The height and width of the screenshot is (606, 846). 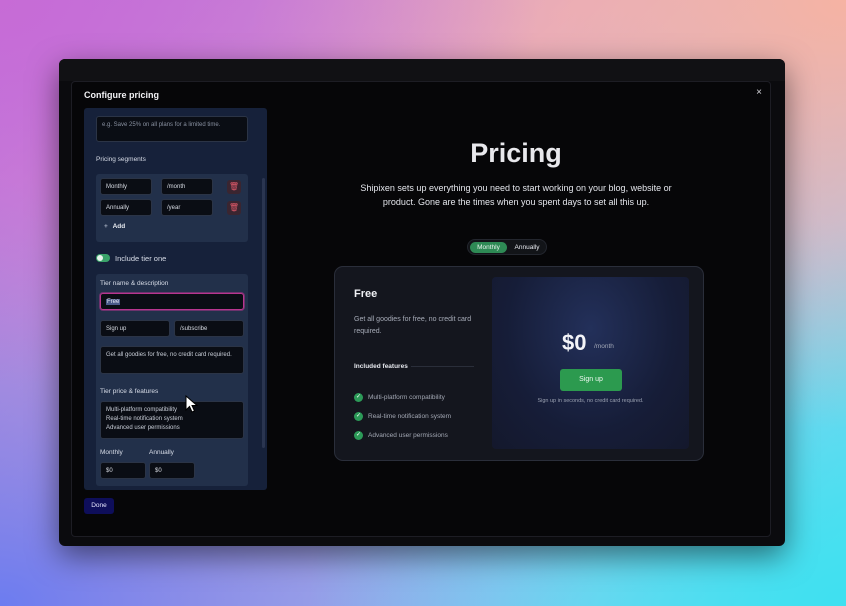 What do you see at coordinates (141, 258) in the screenshot?
I see `include-tier-label: Include tier one` at bounding box center [141, 258].